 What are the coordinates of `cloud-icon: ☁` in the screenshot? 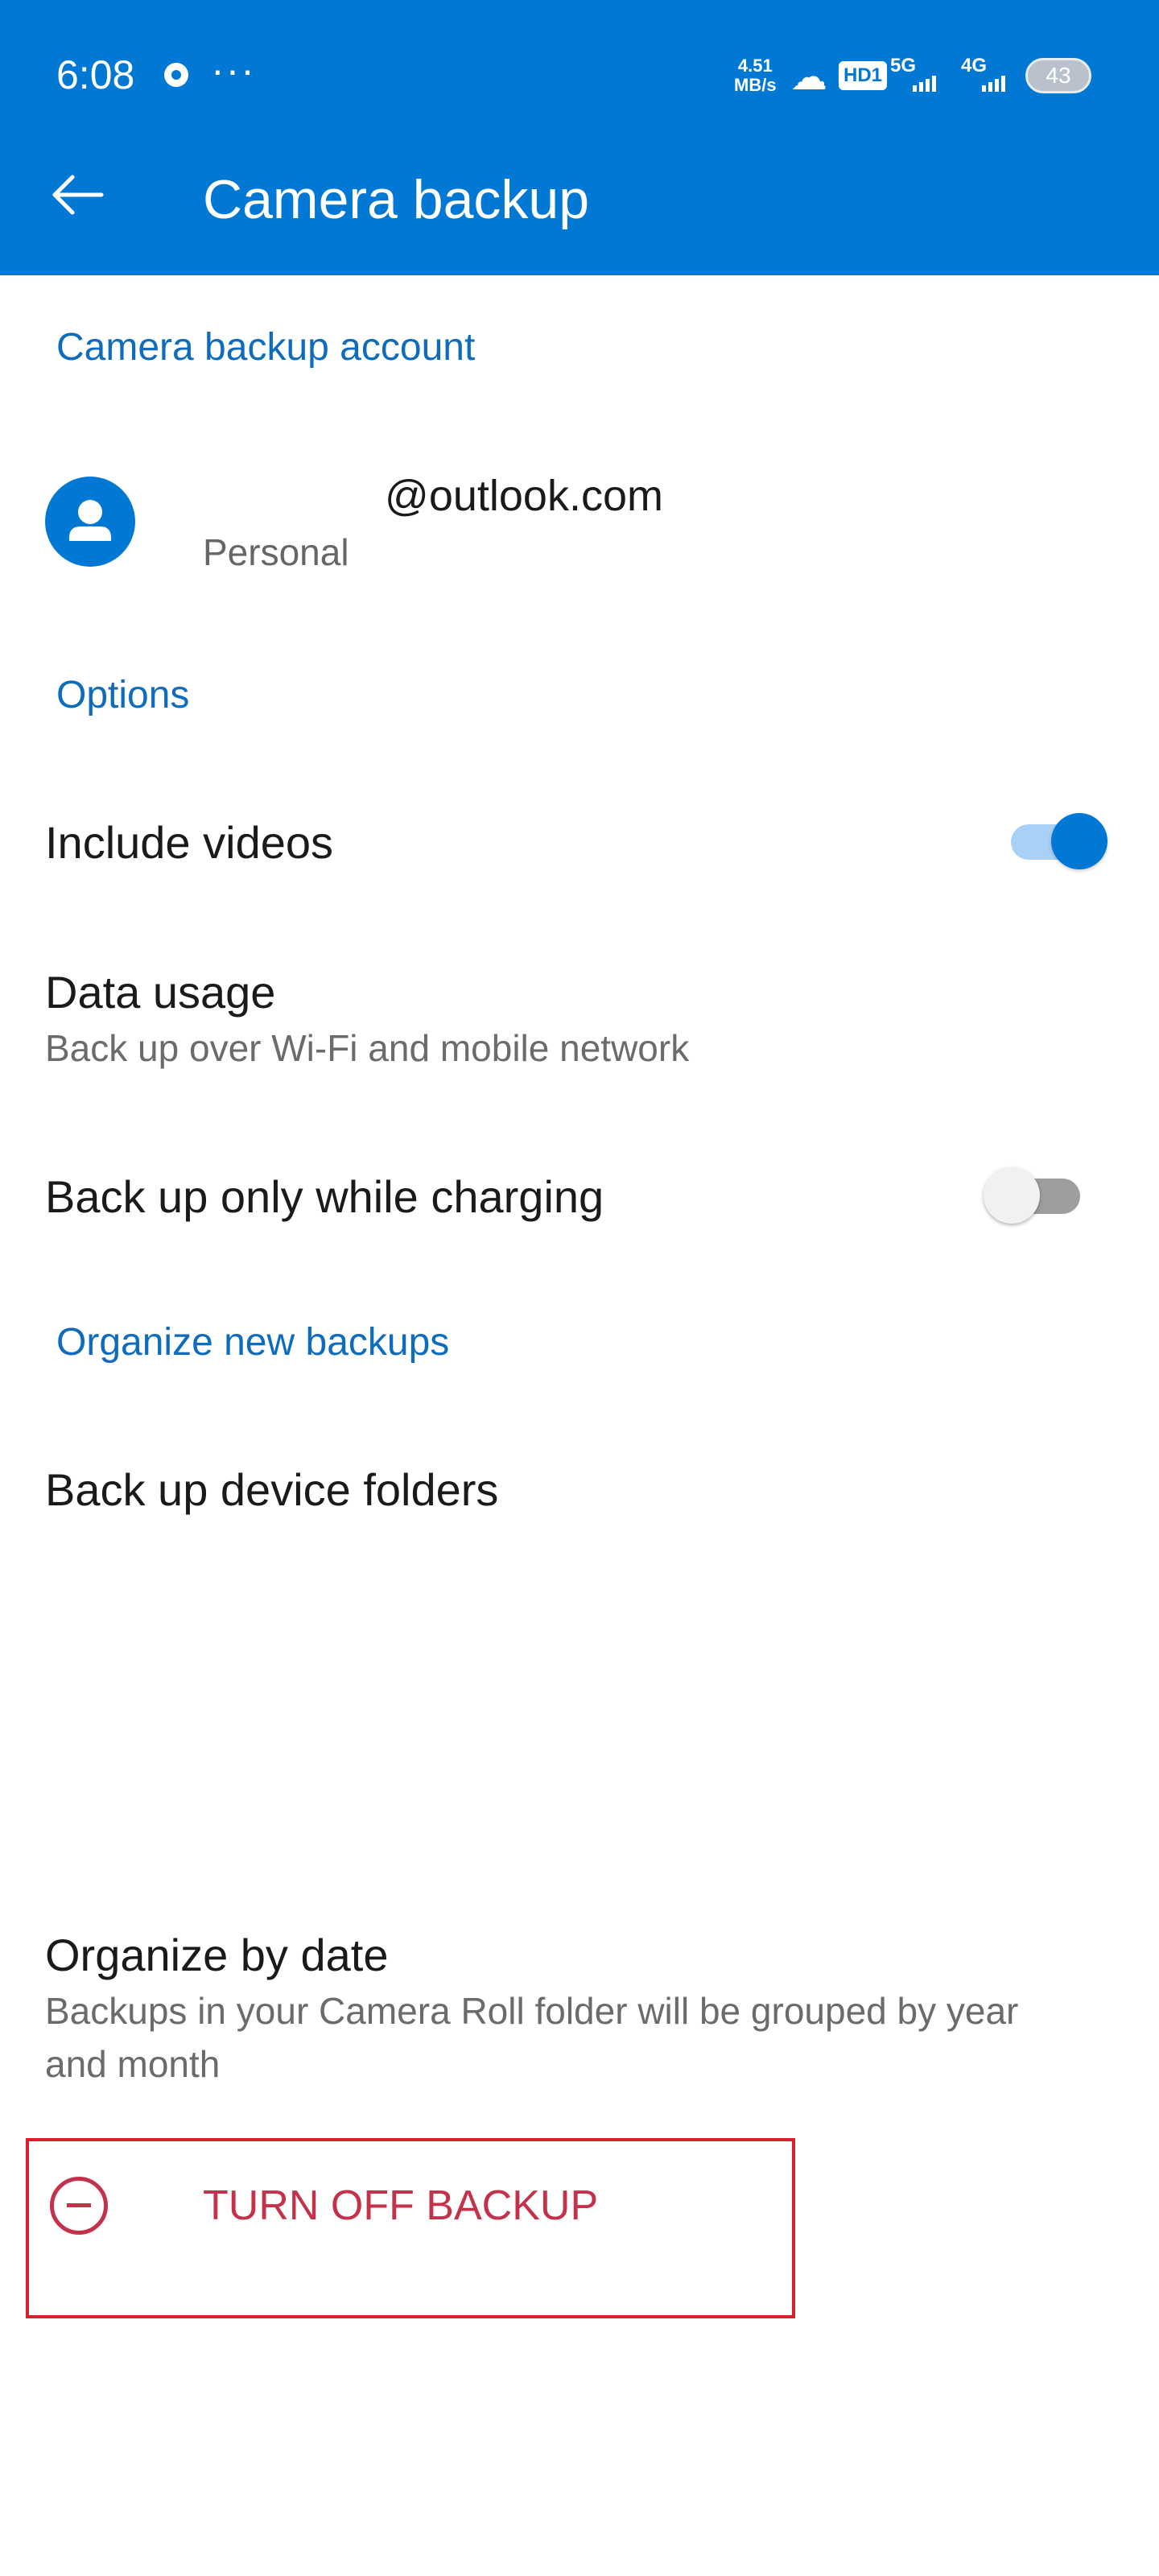 It's located at (808, 76).